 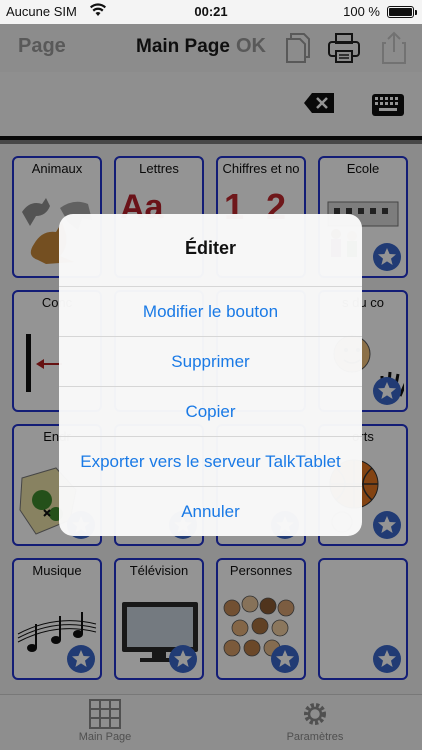 I want to click on alert-title: Éditer, so click(x=210, y=248).